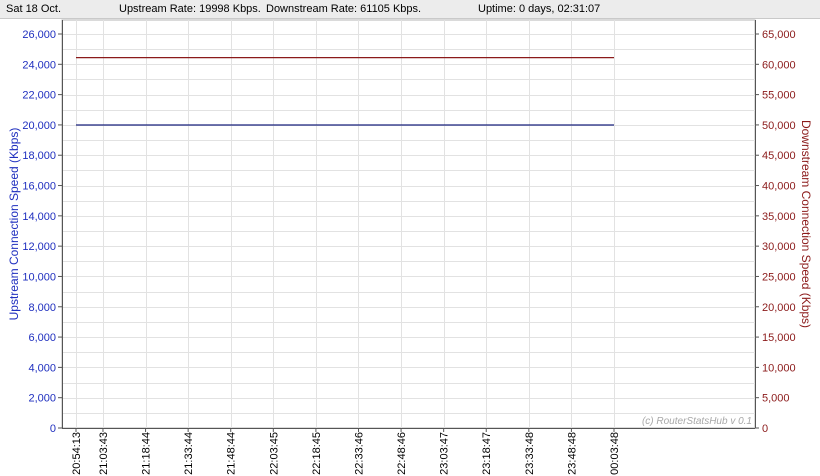 This screenshot has width=820, height=476. I want to click on x-tick-label: 21:33:44, so click(189, 453).